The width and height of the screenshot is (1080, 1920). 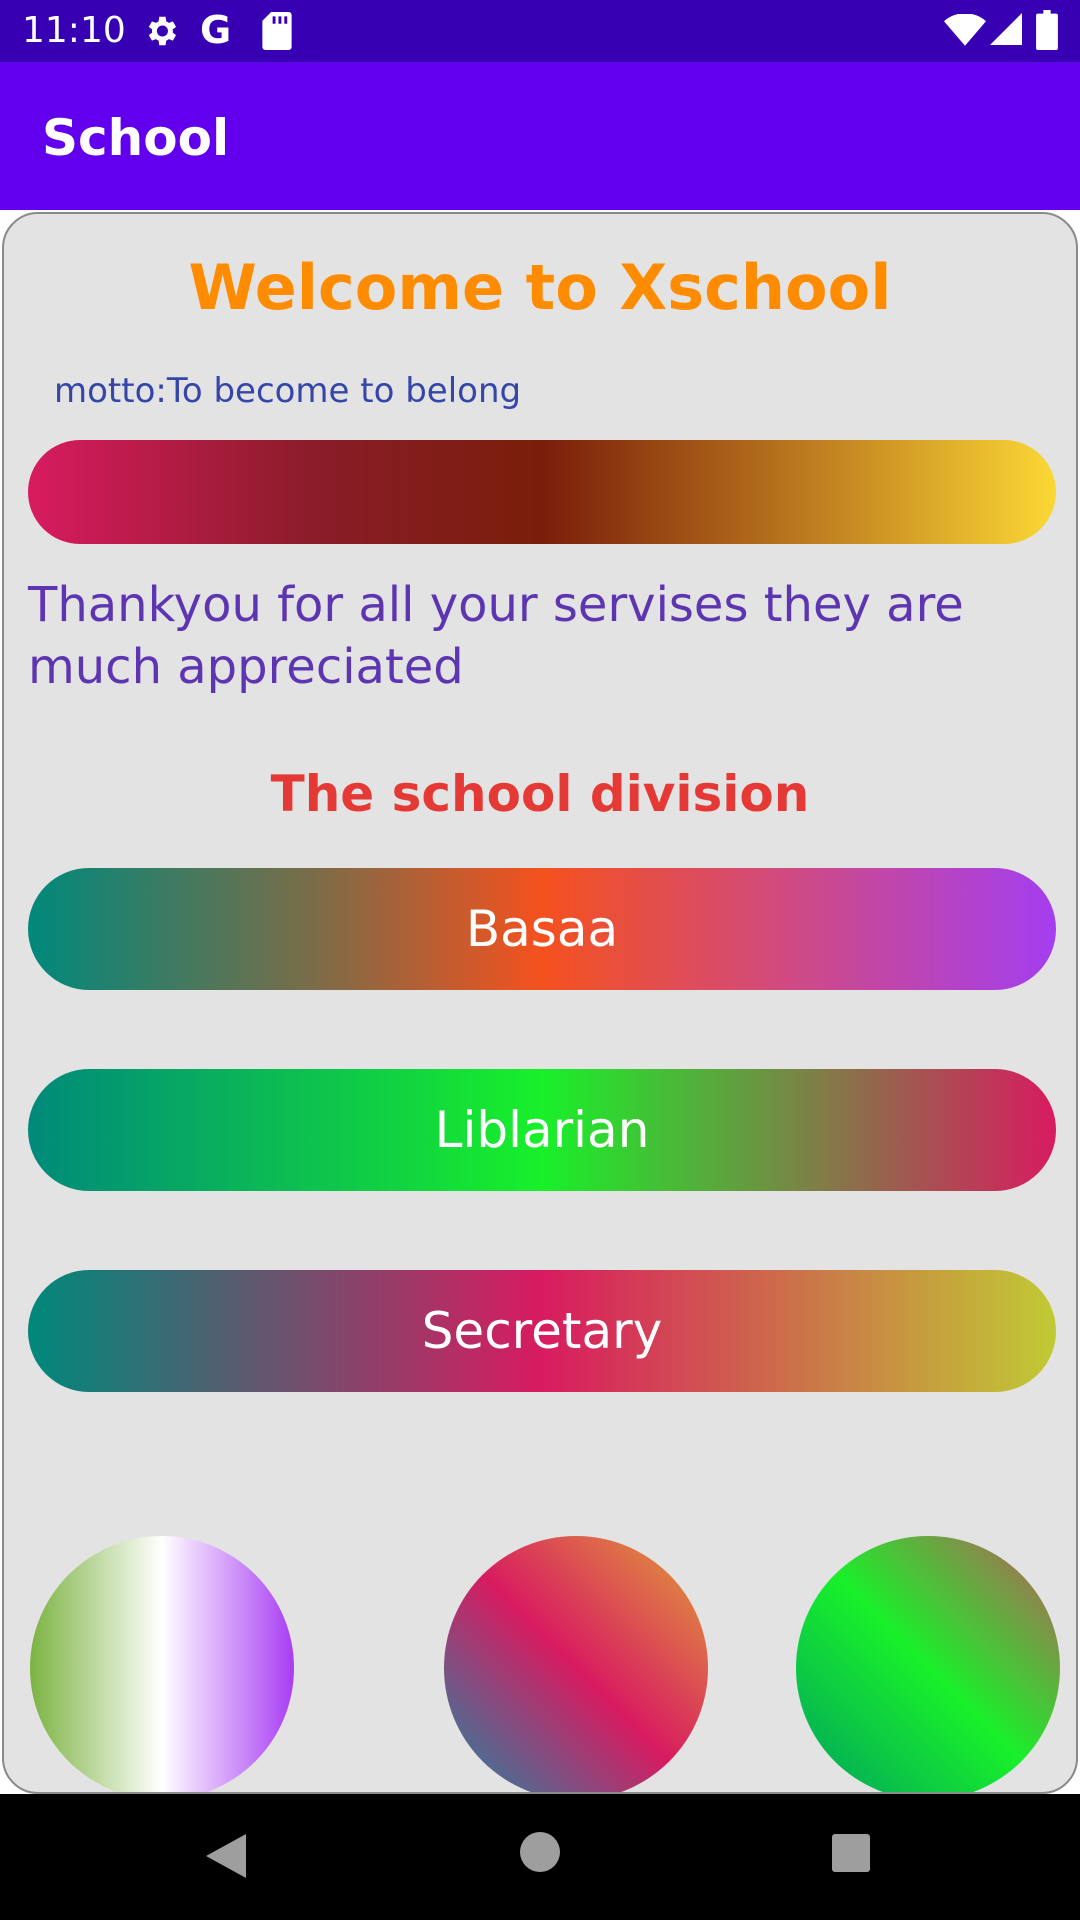 I want to click on liblarian-button: Liblarian, so click(x=542, y=1130).